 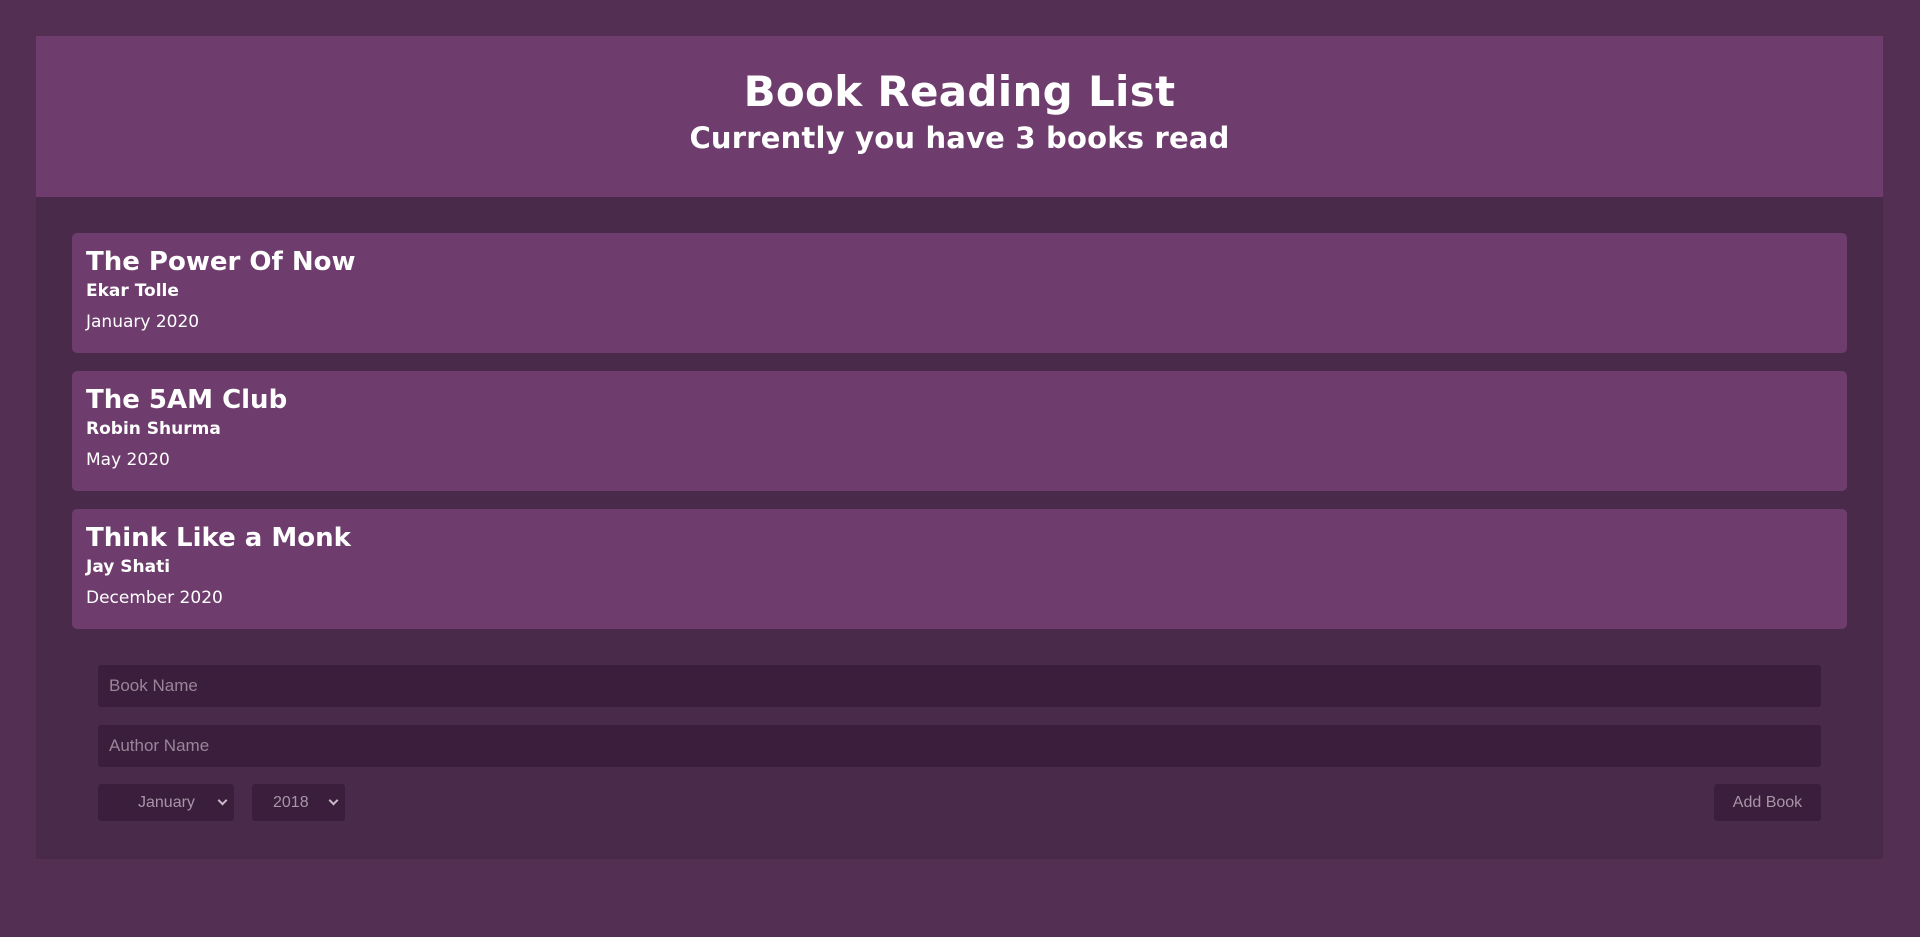 I want to click on book-date: January 2020, so click(x=143, y=322).